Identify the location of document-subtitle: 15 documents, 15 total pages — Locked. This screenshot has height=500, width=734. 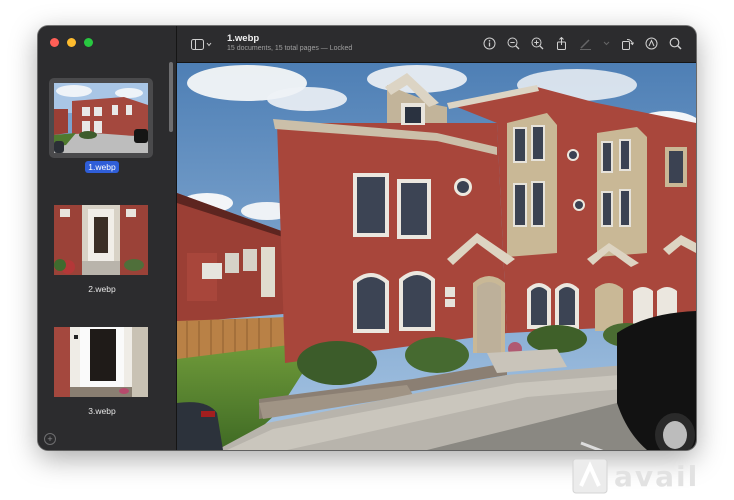
(290, 48).